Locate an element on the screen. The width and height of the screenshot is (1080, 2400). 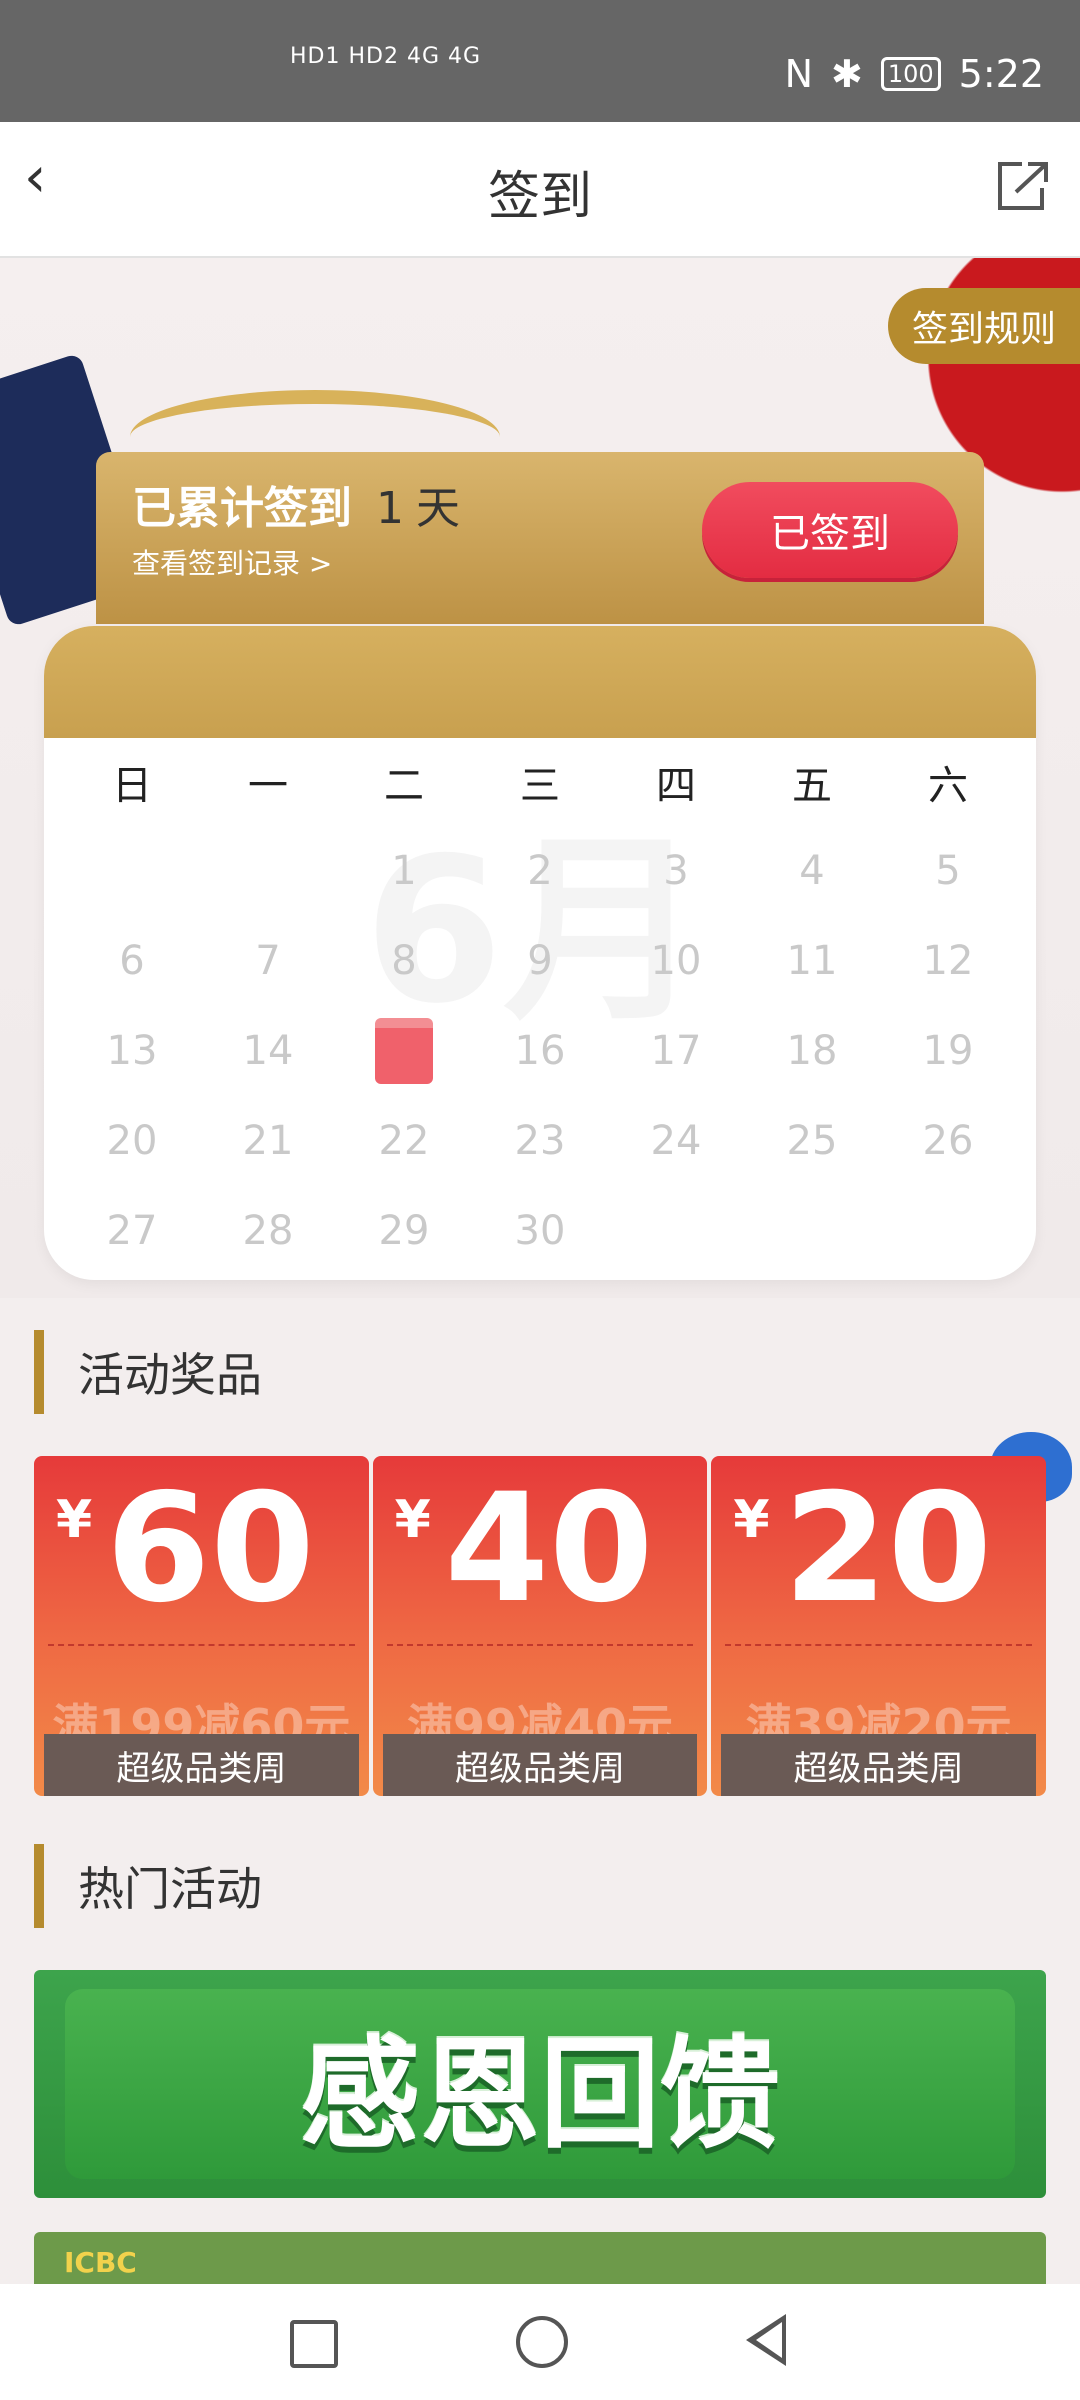
system-nav-bar is located at coordinates (540, 2342).